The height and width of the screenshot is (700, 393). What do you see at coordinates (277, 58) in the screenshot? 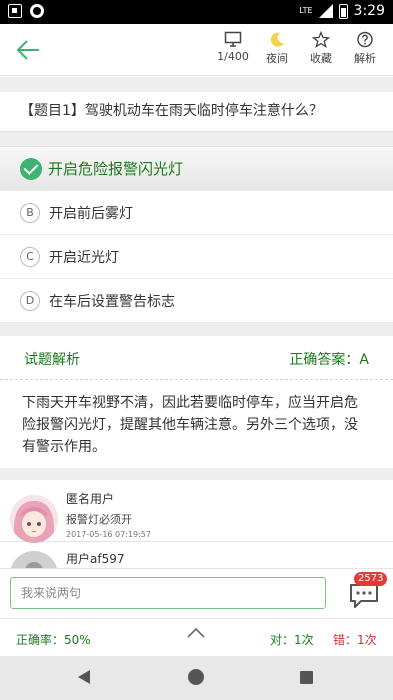
I see `night-mode-label: 夜间` at bounding box center [277, 58].